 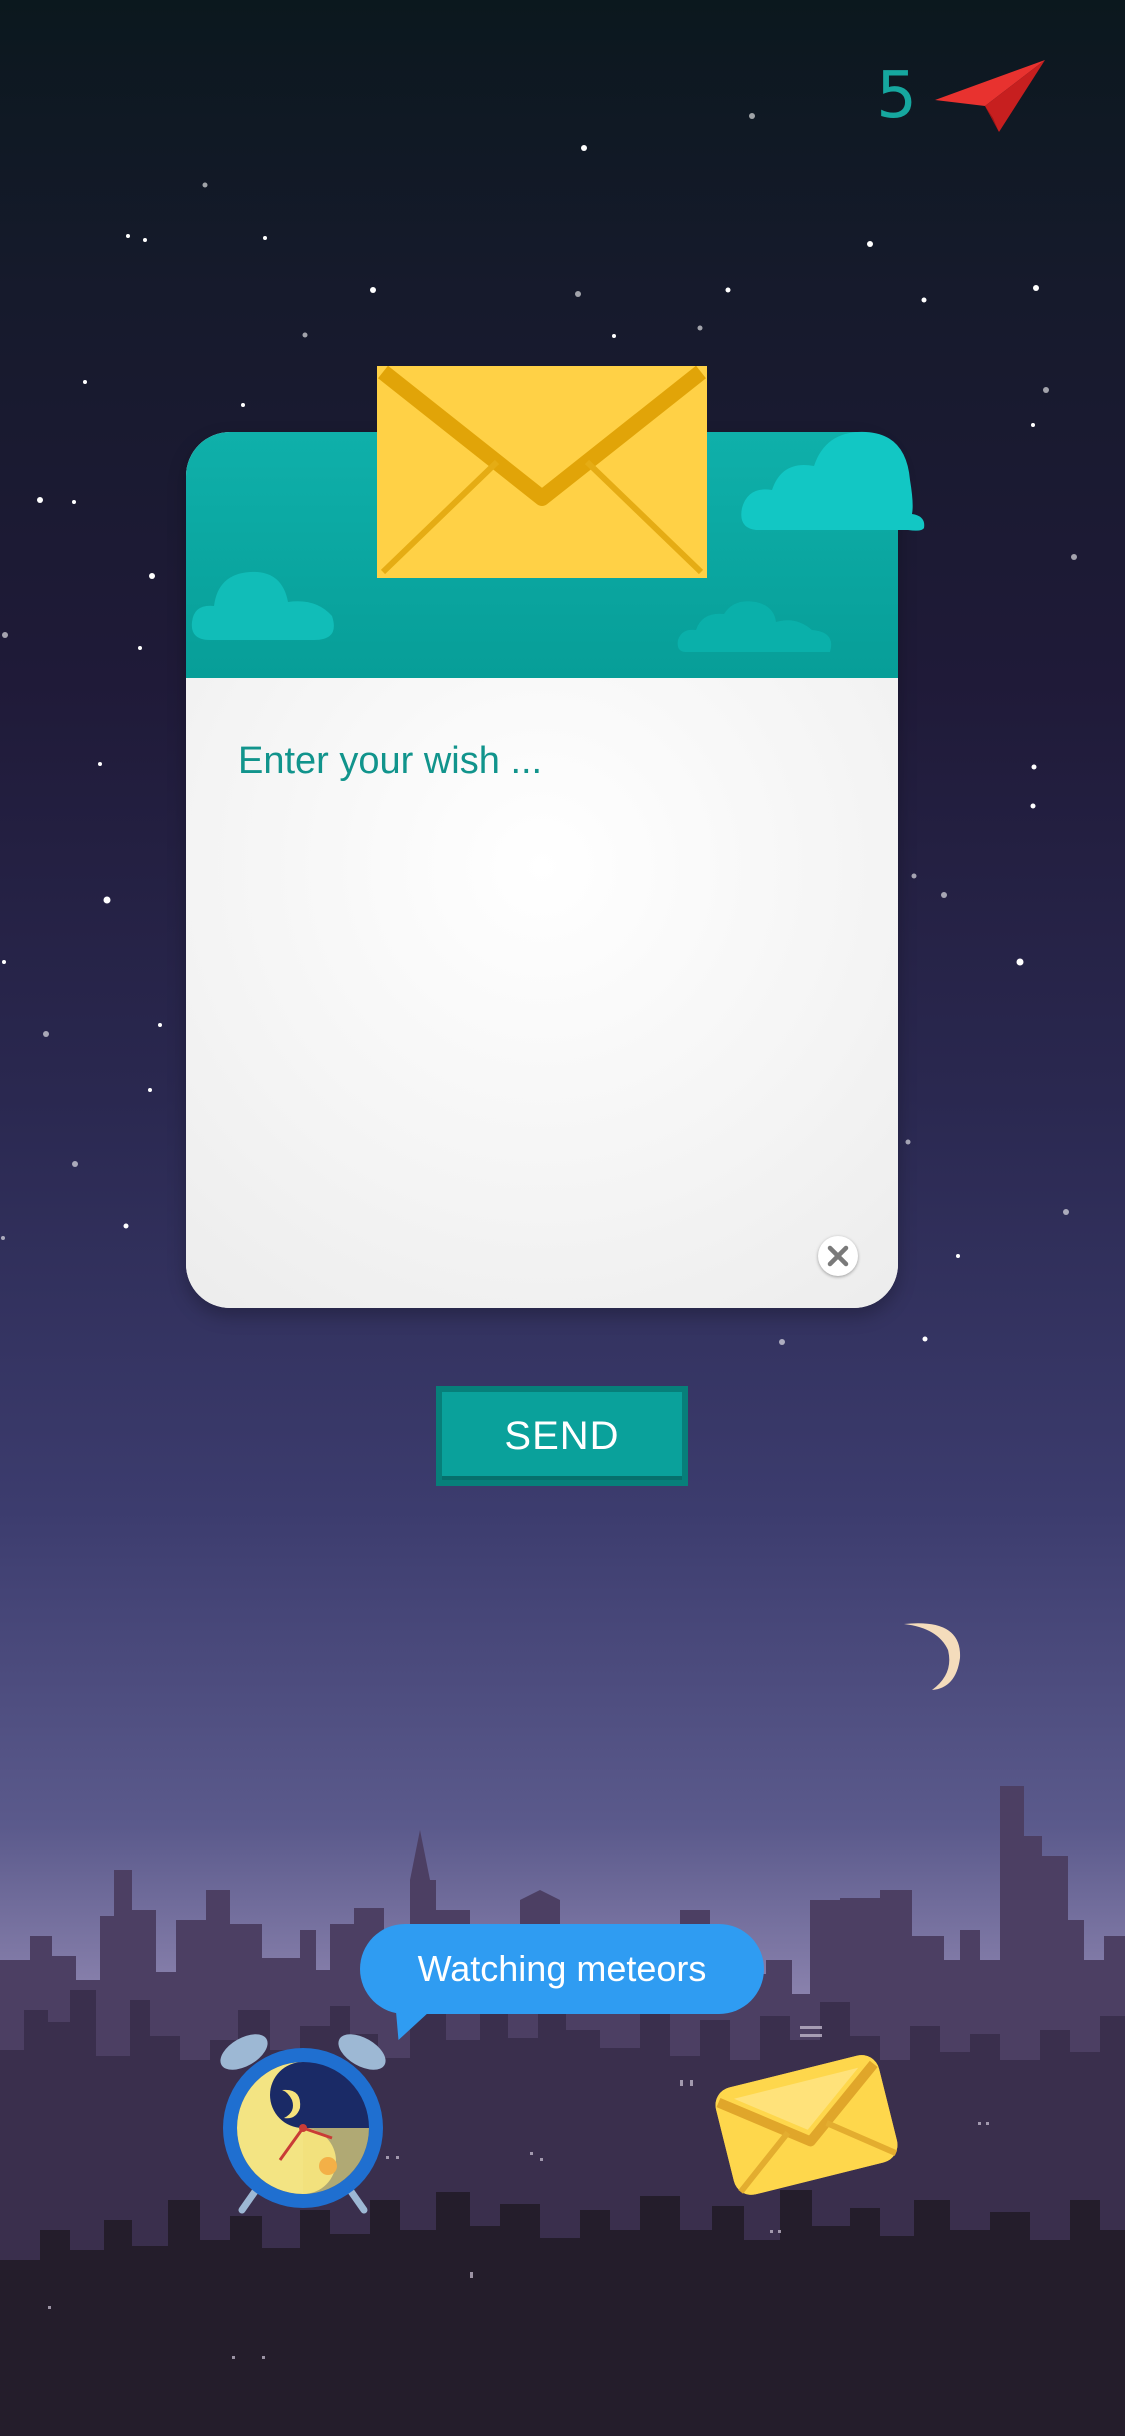 What do you see at coordinates (990, 96) in the screenshot?
I see `paper-plane-icon` at bounding box center [990, 96].